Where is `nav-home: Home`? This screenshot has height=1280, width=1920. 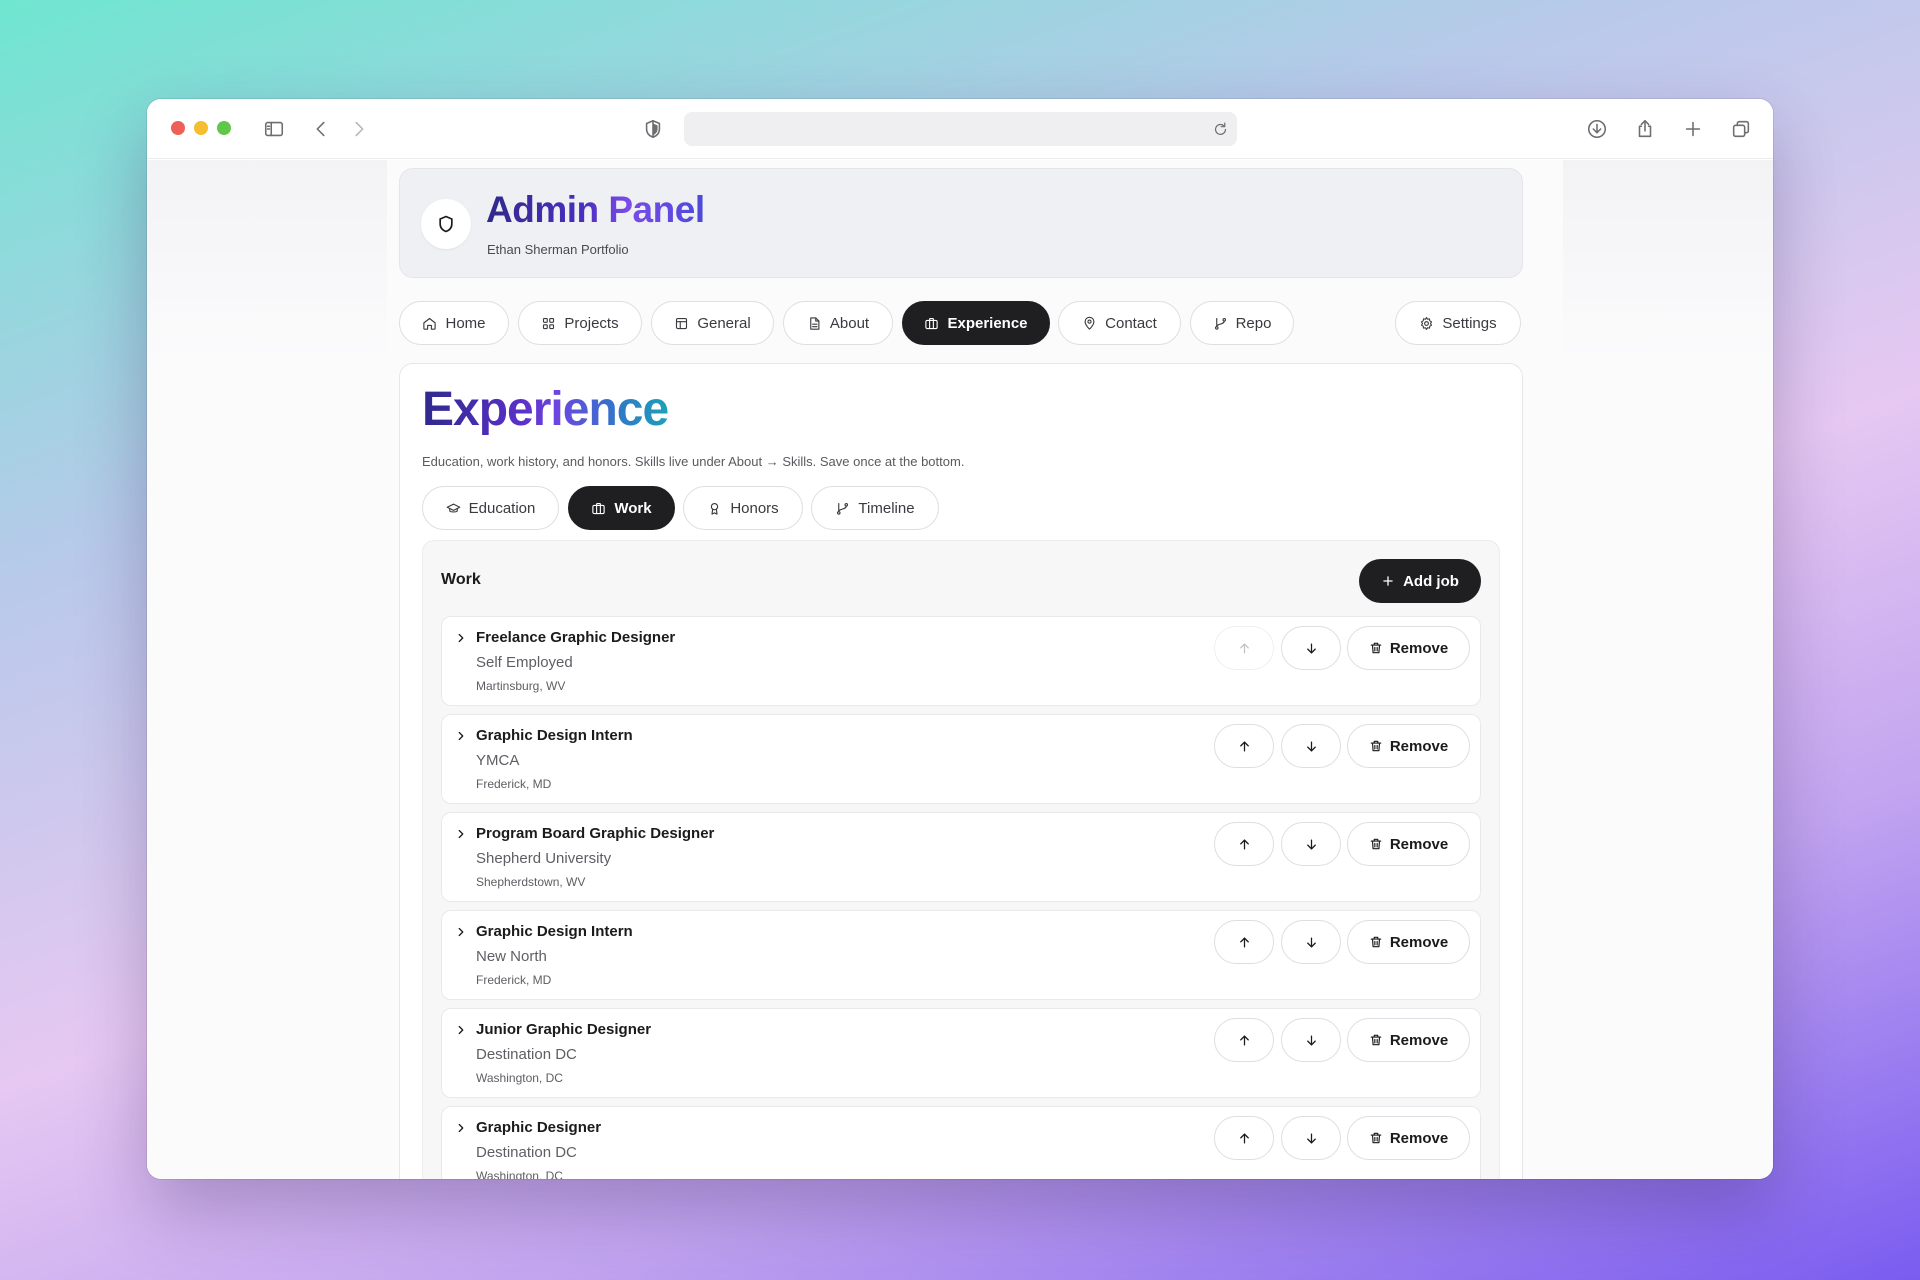 nav-home: Home is located at coordinates (454, 323).